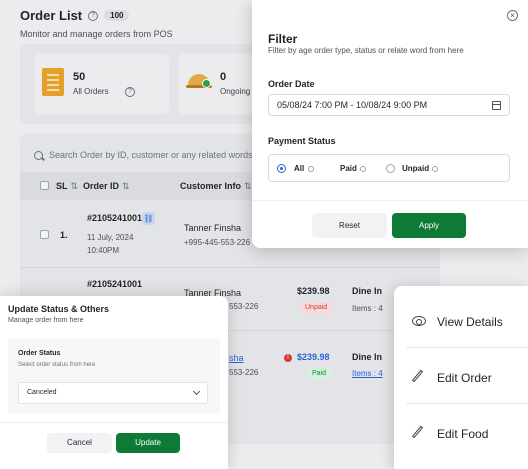  I want to click on order-count-badge: 100, so click(117, 15).